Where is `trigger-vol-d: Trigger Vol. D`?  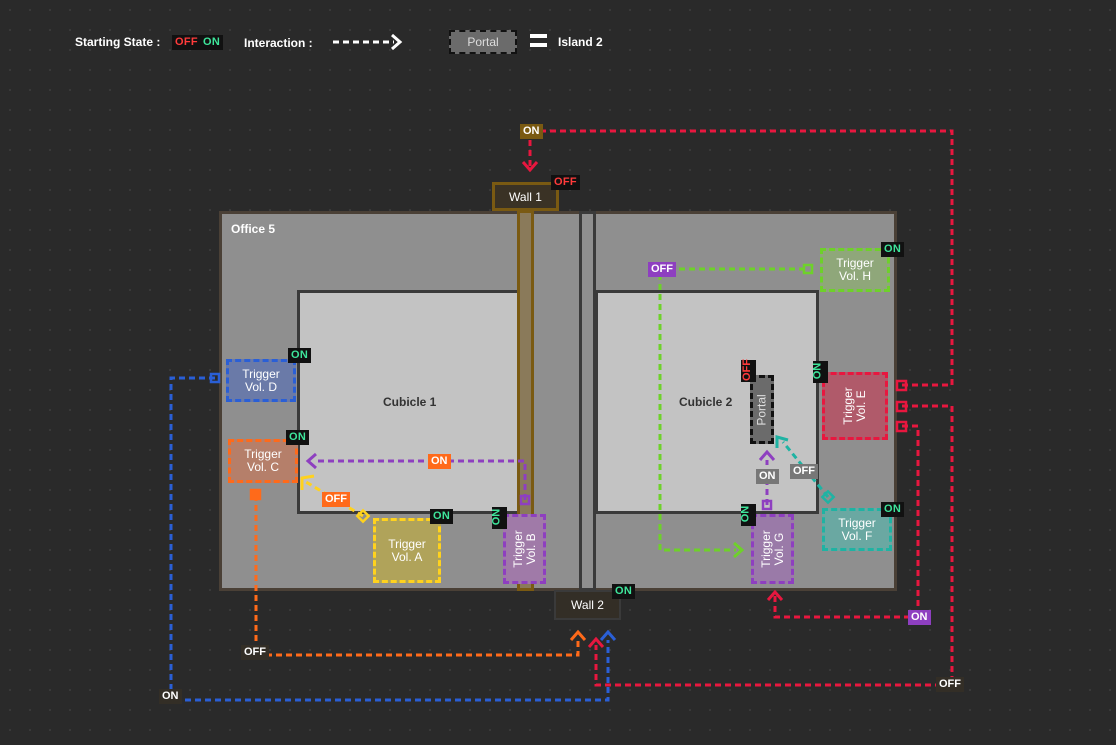 trigger-vol-d: Trigger Vol. D is located at coordinates (261, 380).